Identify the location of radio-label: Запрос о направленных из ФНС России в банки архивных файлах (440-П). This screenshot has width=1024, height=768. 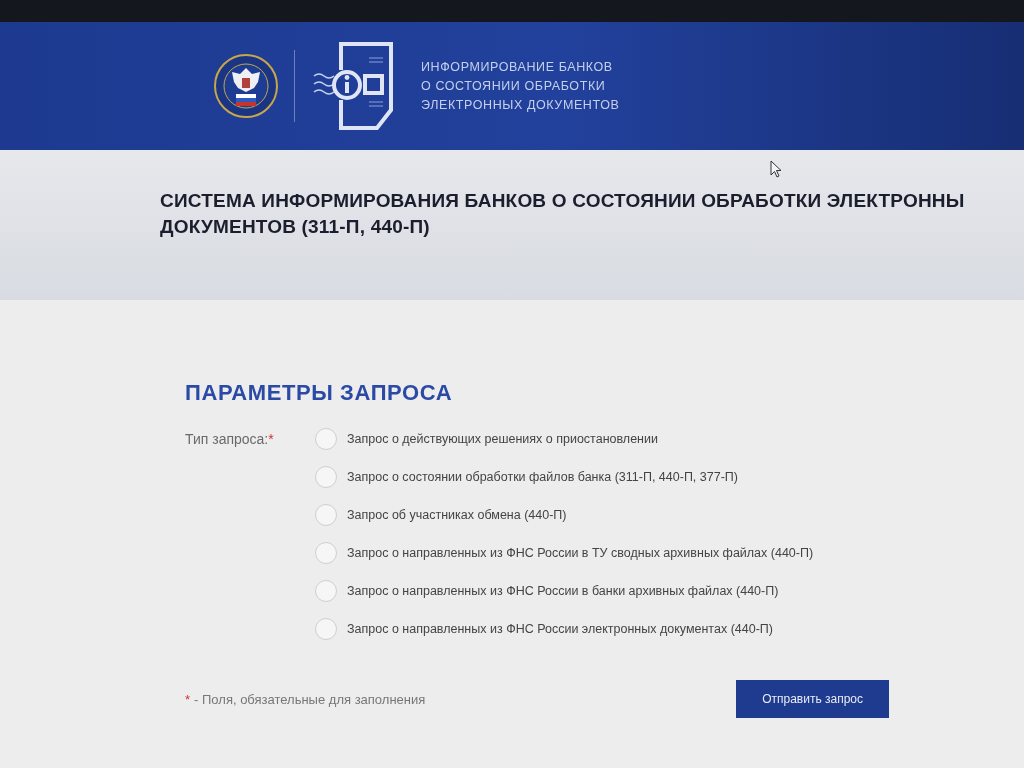
(563, 591).